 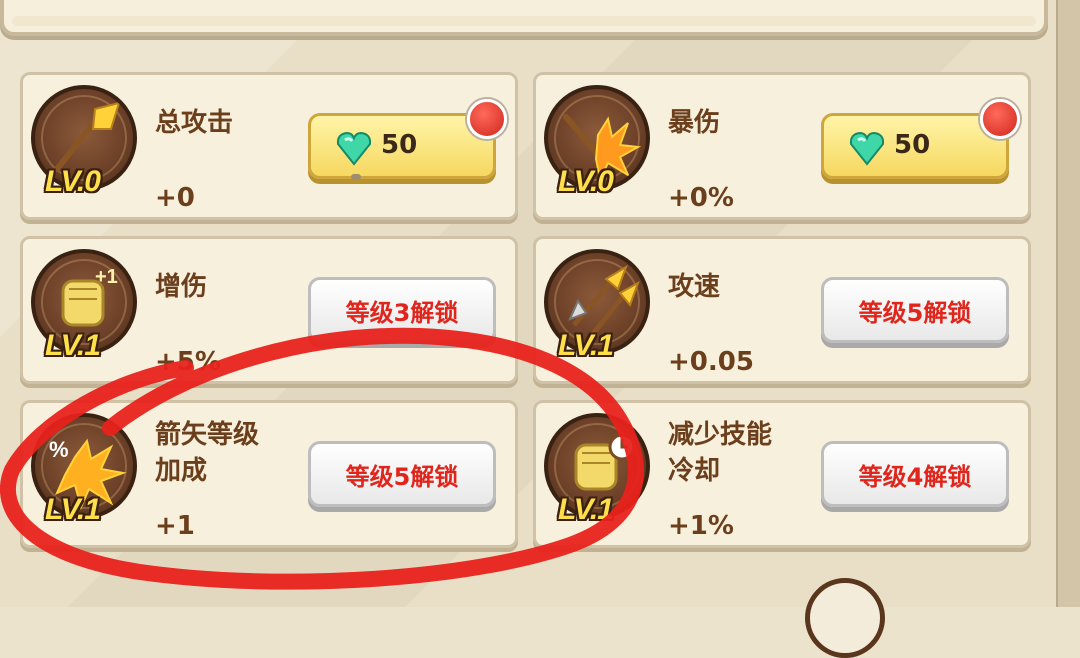 I want to click on stat-value: +1, so click(x=175, y=526).